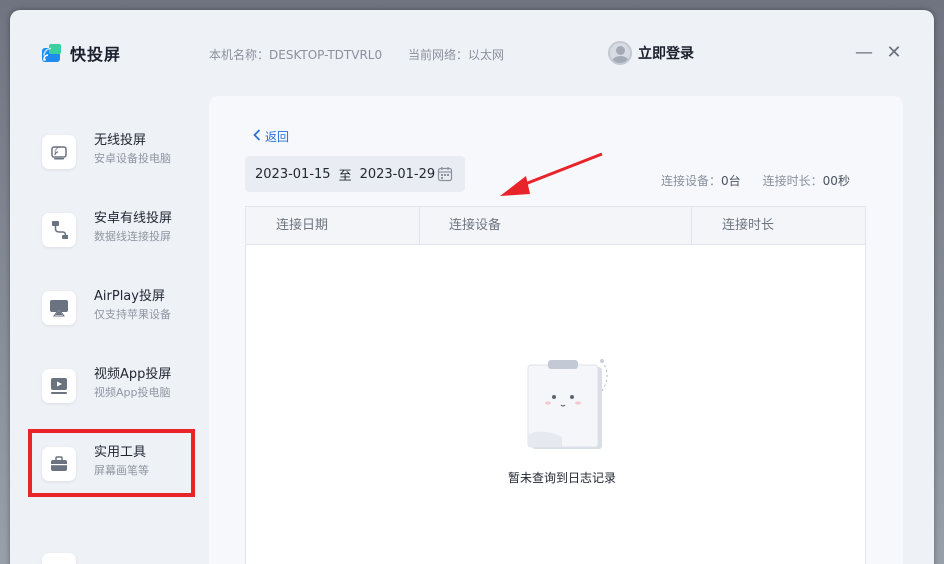  I want to click on back-button: 返回, so click(271, 136).